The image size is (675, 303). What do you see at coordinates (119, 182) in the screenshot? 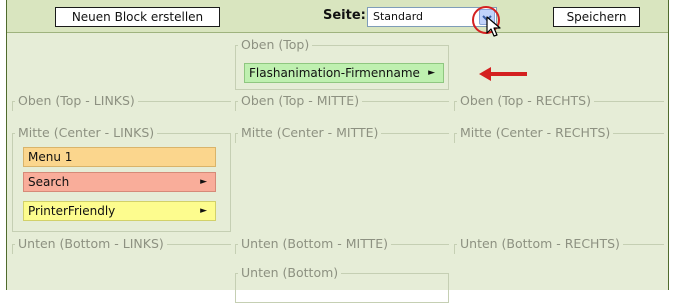
I see `block-search: Search ►` at bounding box center [119, 182].